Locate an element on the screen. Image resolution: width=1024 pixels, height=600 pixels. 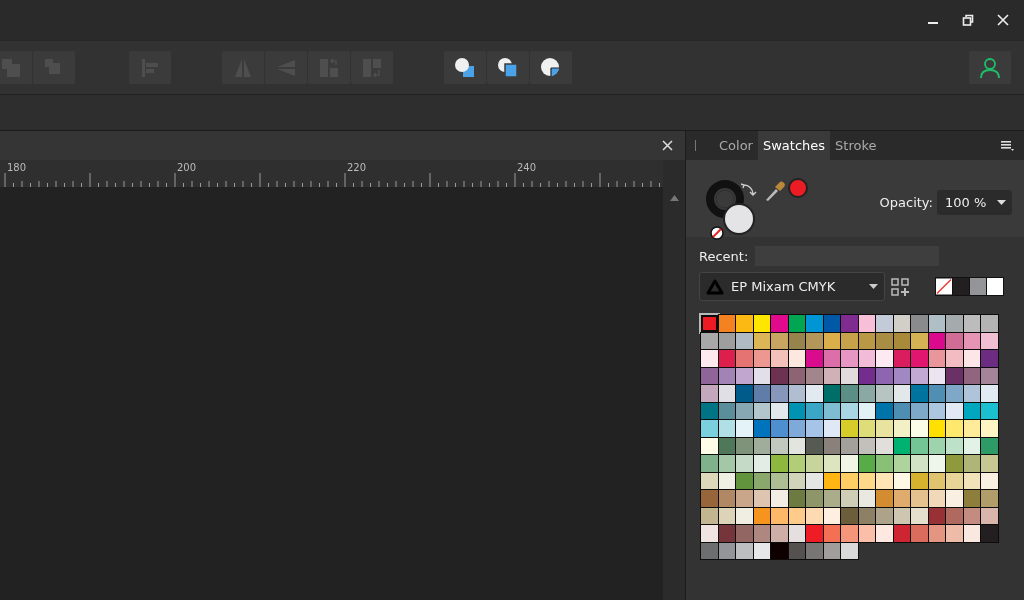
ruler-label: 180 is located at coordinates (17, 167).